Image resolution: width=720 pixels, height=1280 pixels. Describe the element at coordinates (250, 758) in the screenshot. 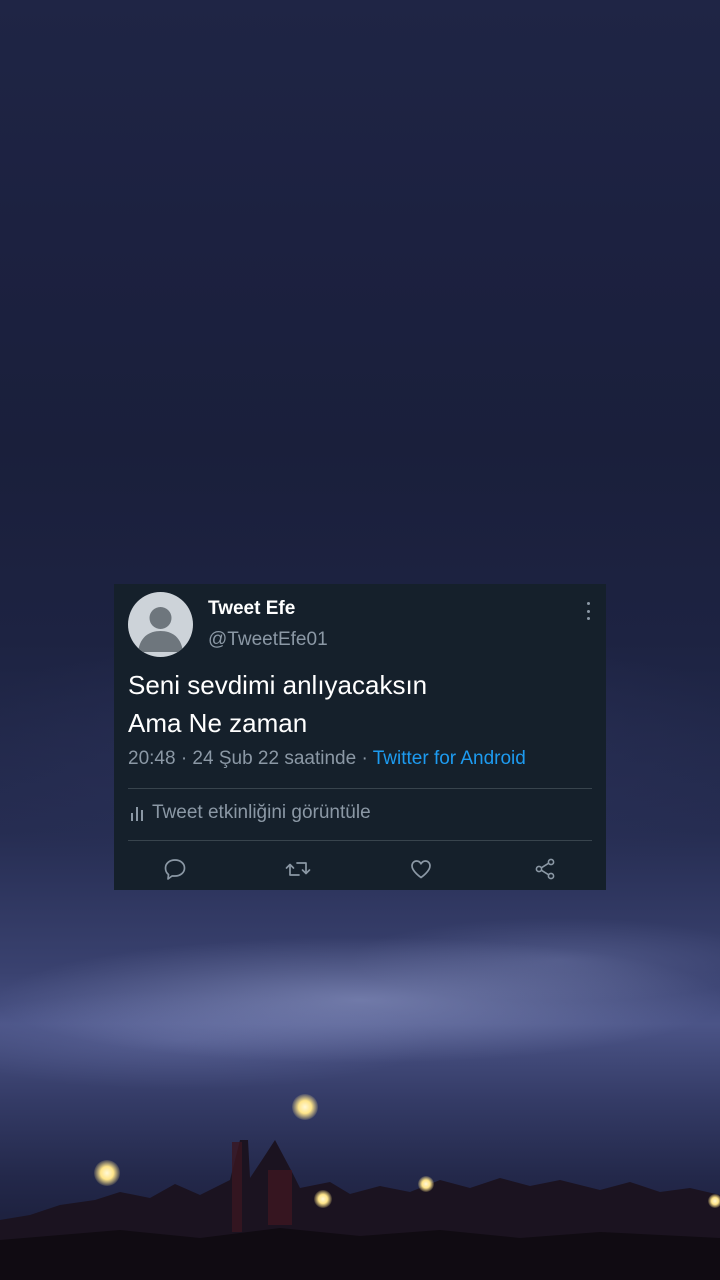

I see `tweet-timestamp: 20:48 · 24 Şub 22 saatinde ·` at that location.